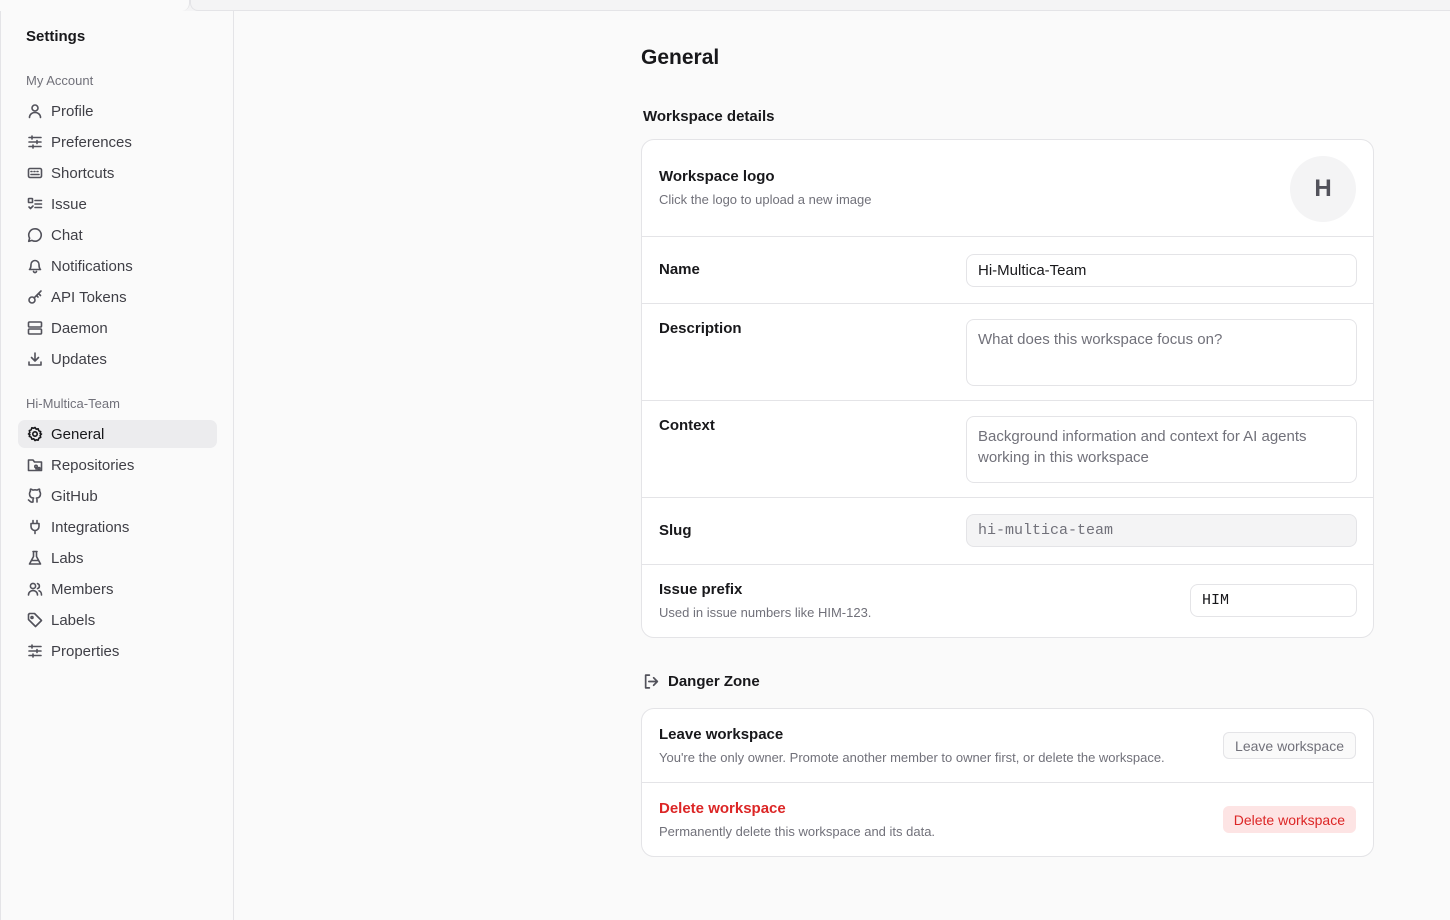 The image size is (1450, 920). What do you see at coordinates (117, 173) in the screenshot?
I see `sidebar-item-shortcuts: Shortcuts` at bounding box center [117, 173].